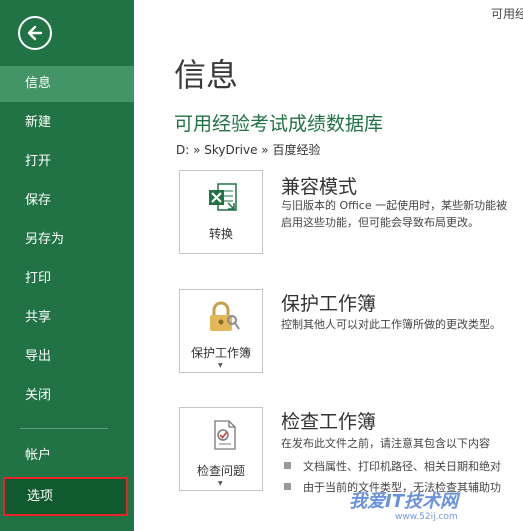  I want to click on protect-workbook-title: 保护工作簿, so click(329, 304).